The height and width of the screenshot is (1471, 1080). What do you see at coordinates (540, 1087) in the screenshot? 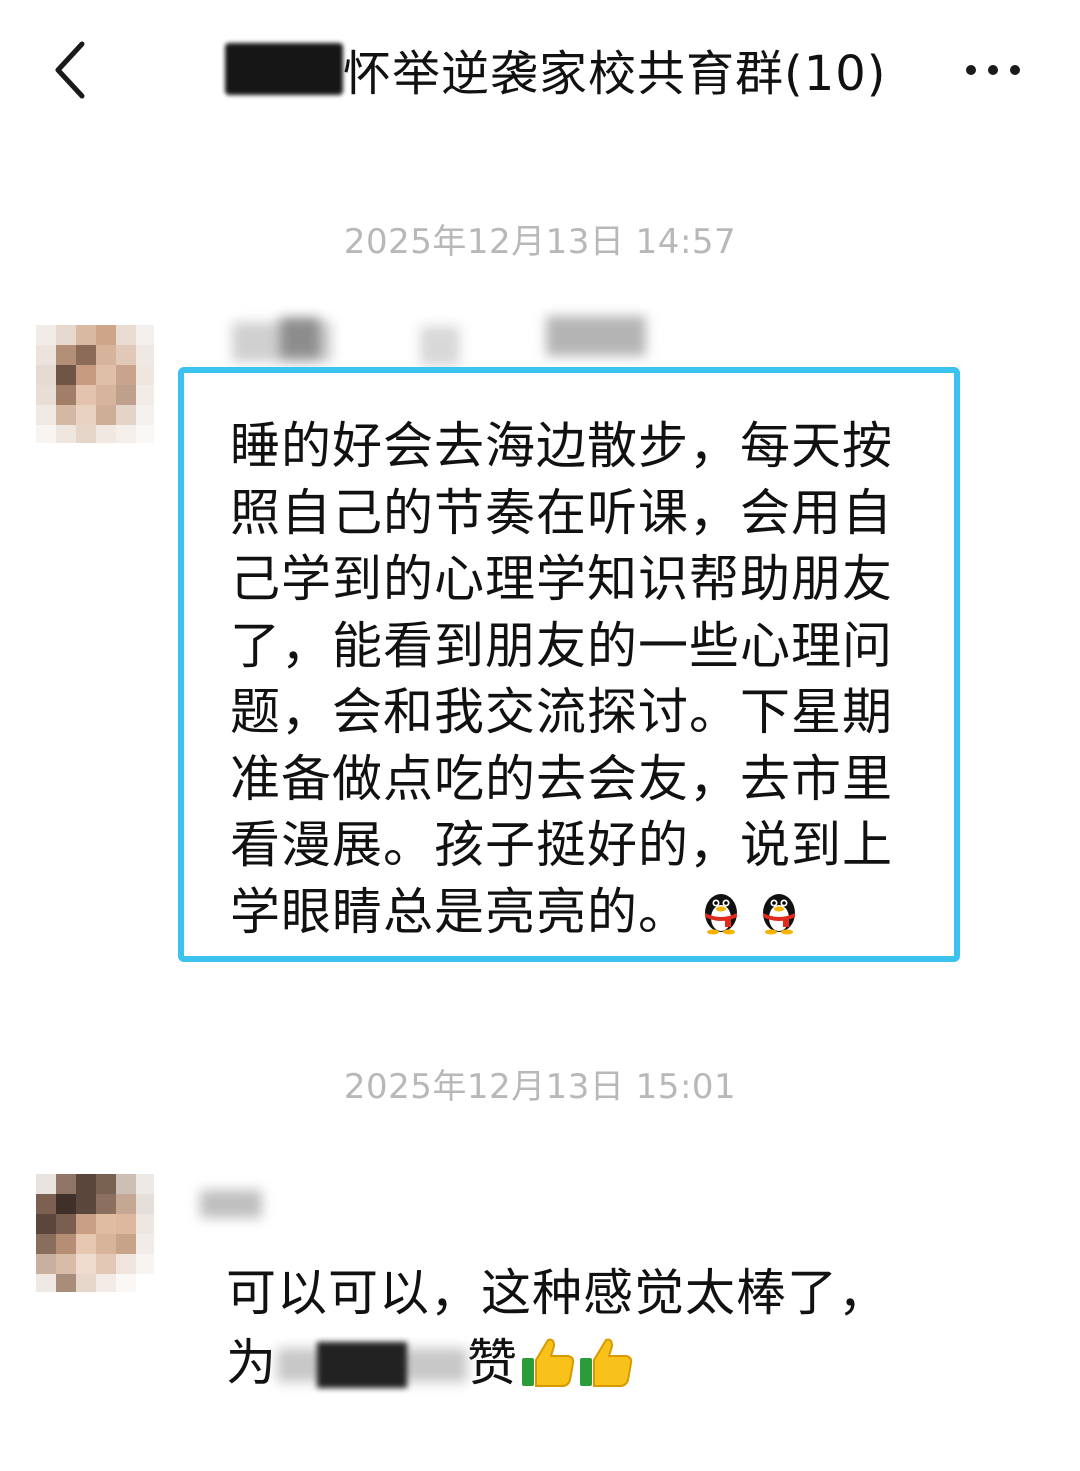
I see `message-timestamp: 2025年12月13日 15:01` at bounding box center [540, 1087].